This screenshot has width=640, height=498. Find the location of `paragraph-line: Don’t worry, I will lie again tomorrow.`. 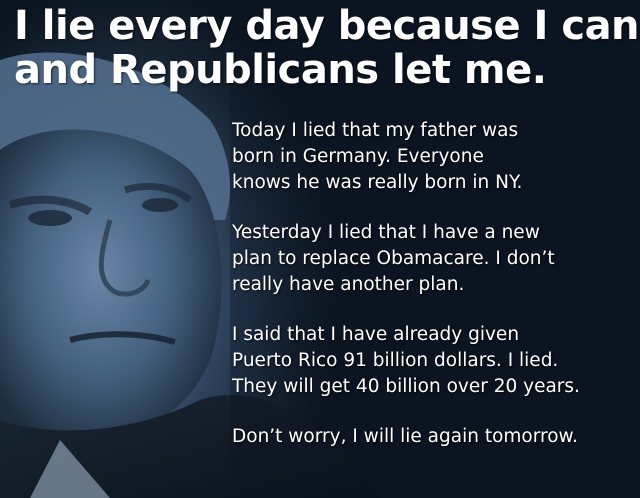

paragraph-line: Don’t worry, I will lie again tomorrow. is located at coordinates (405, 436).